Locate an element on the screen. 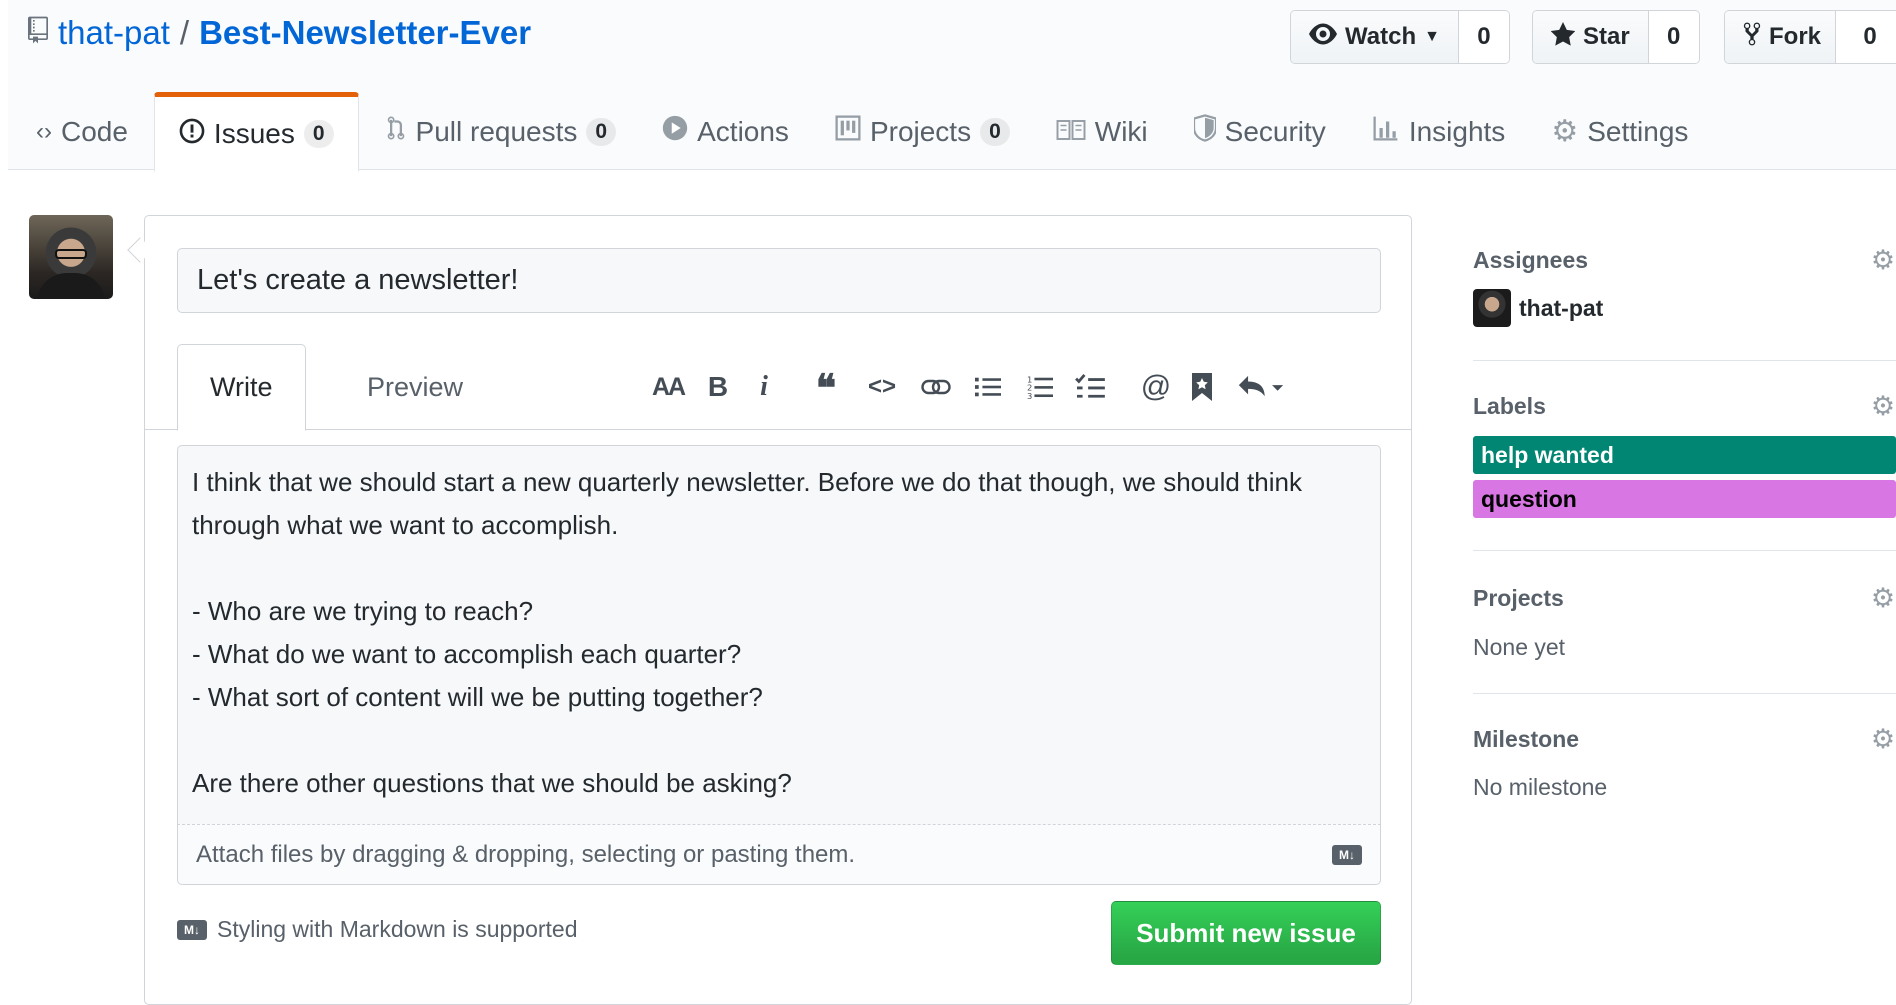  italic-button: i is located at coordinates (764, 387).